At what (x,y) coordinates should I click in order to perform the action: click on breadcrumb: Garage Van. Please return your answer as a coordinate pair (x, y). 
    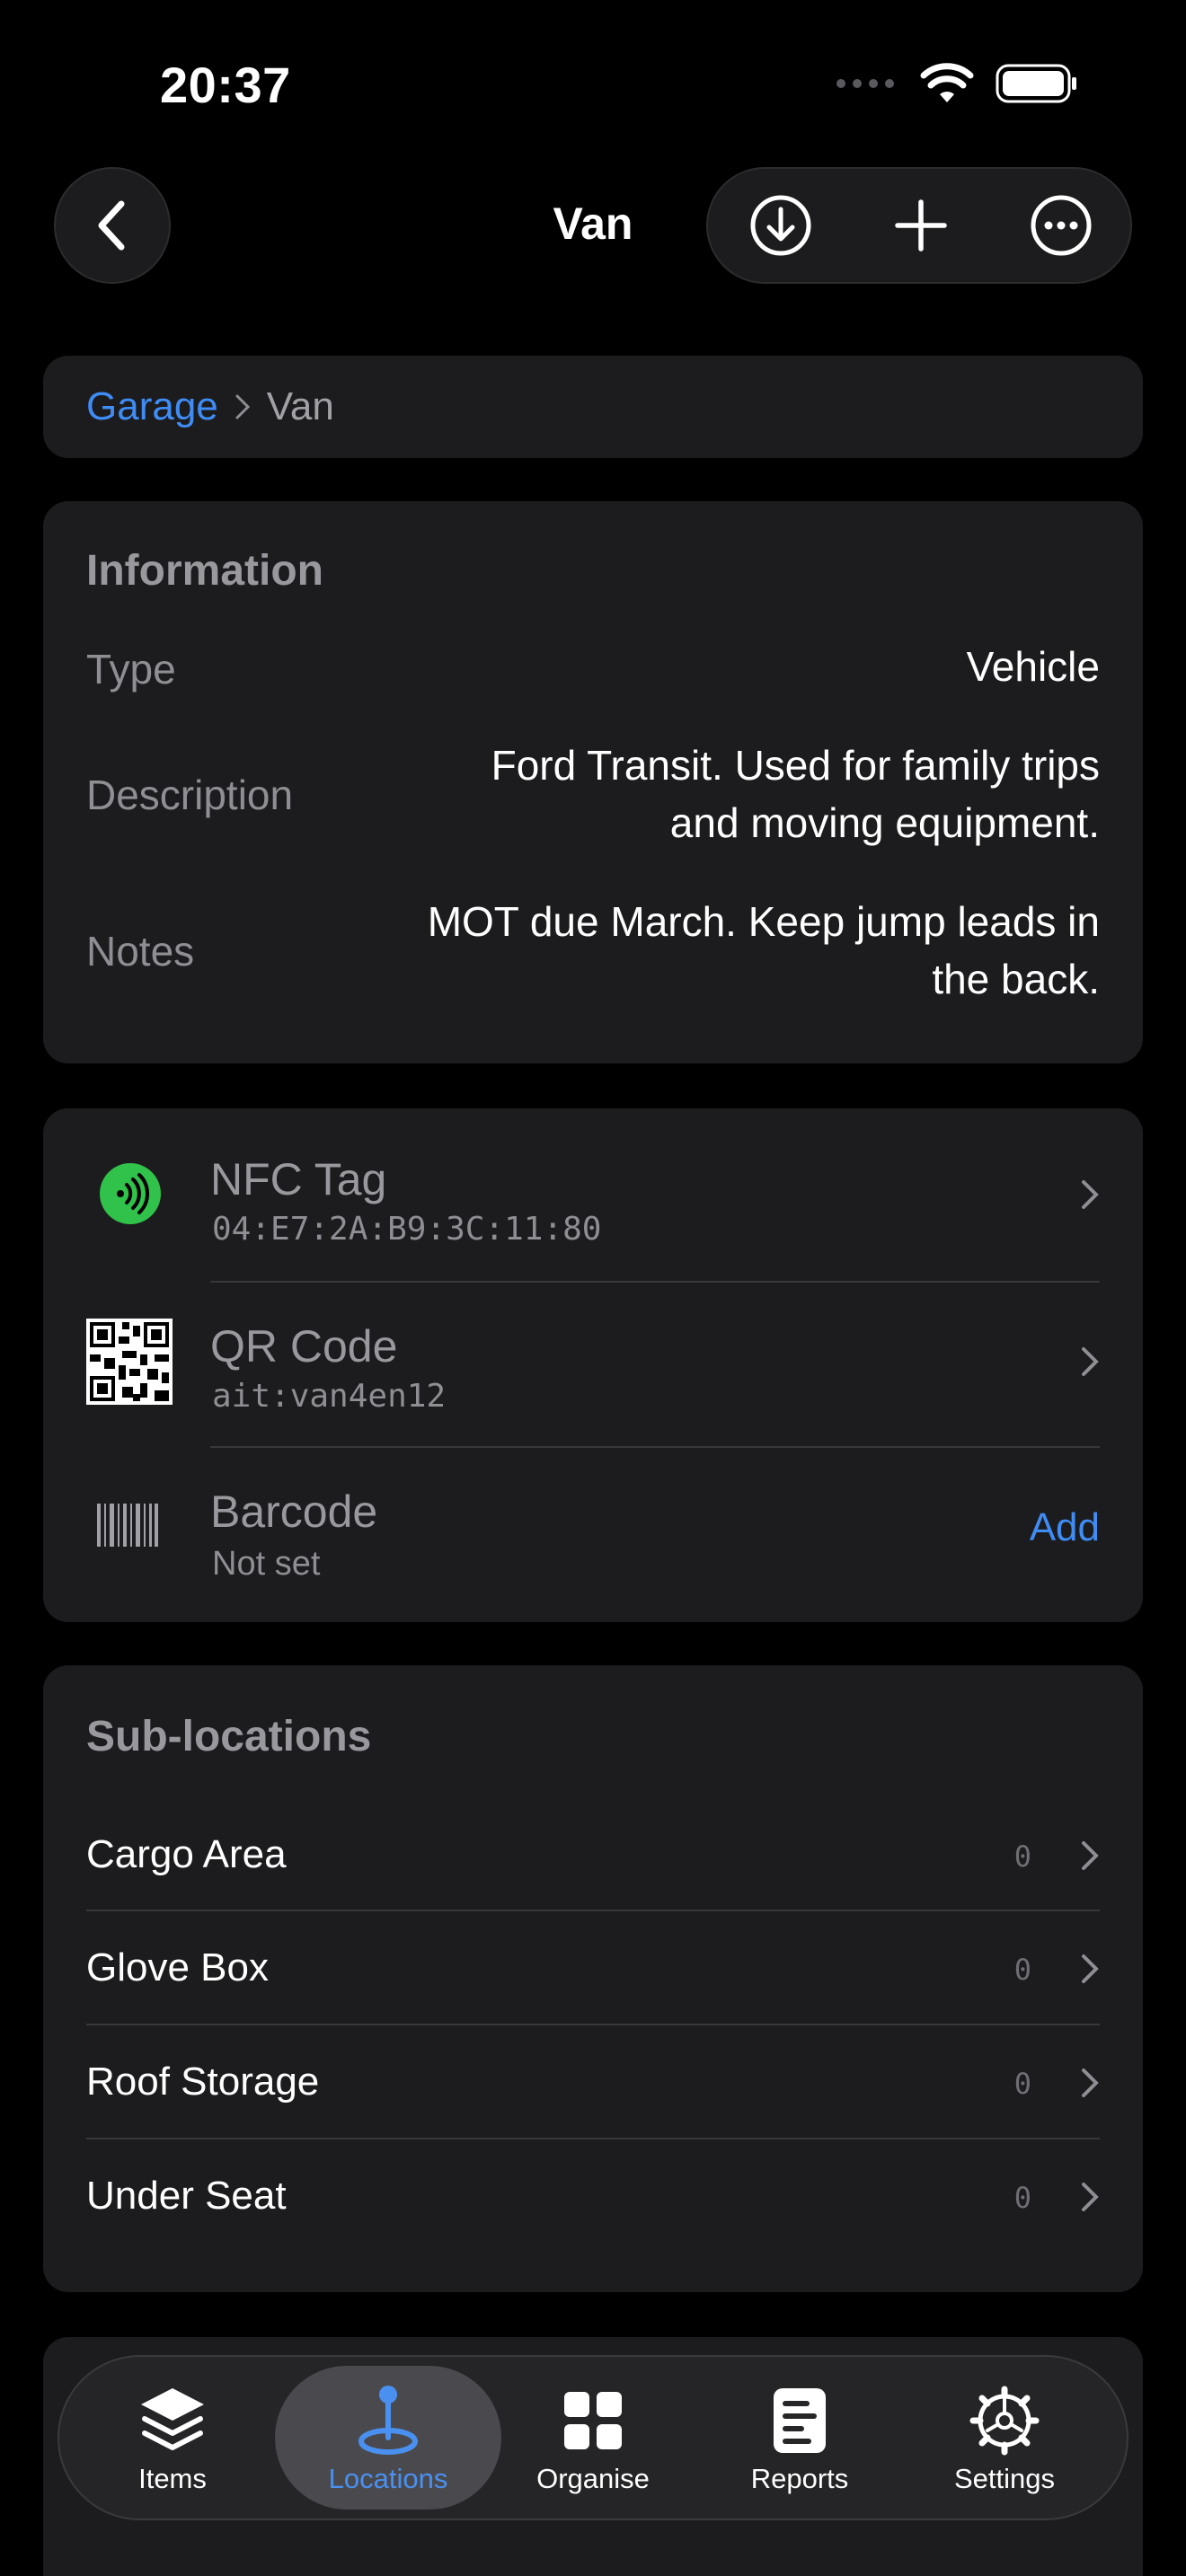
    Looking at the image, I should click on (593, 407).